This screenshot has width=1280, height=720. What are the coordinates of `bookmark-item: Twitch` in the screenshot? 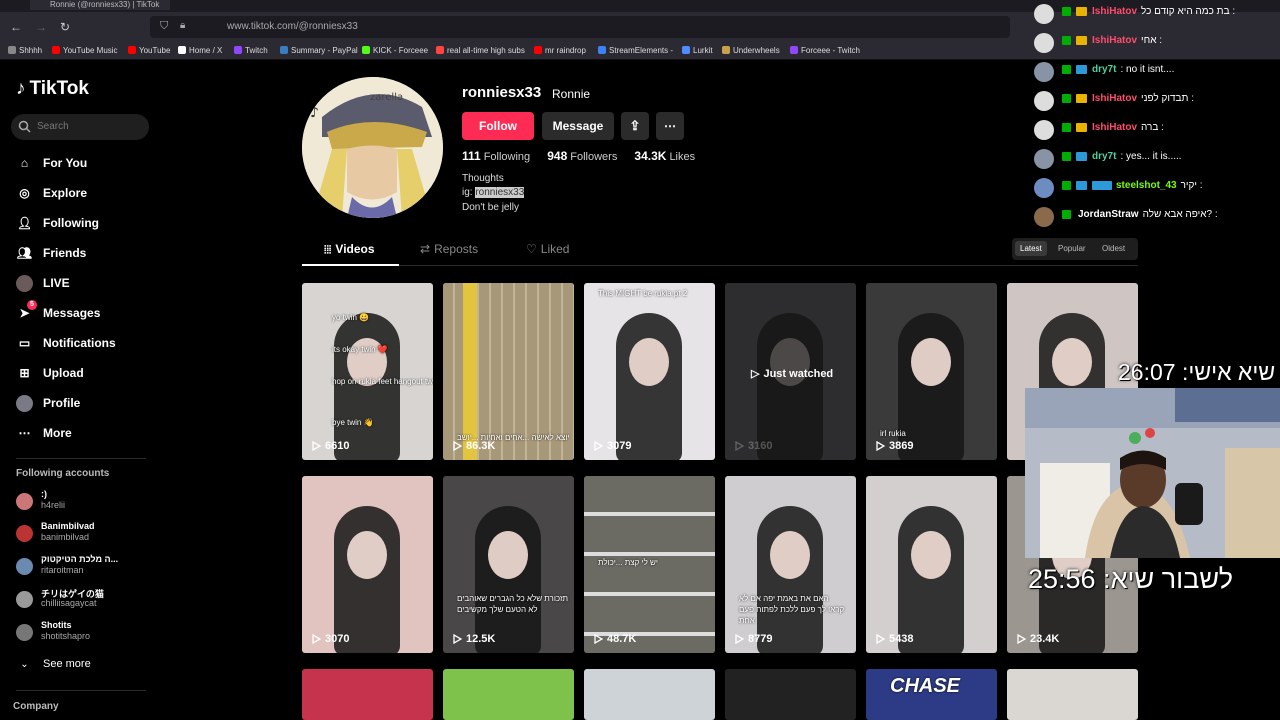 It's located at (251, 50).